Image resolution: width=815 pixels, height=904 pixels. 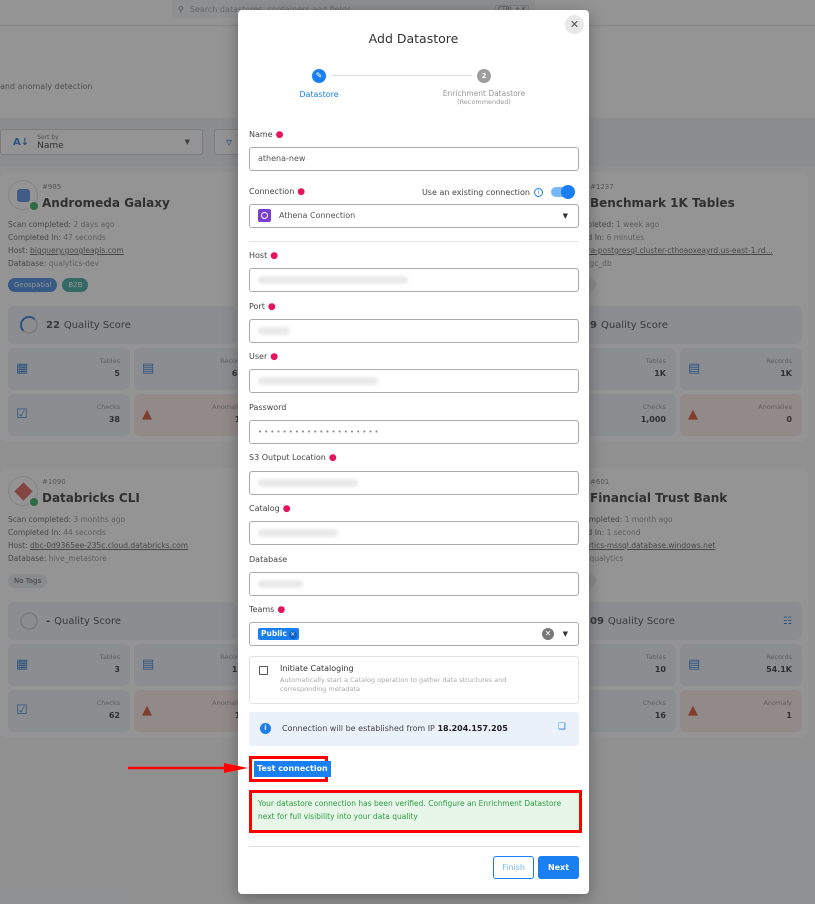 I want to click on annotation-arrow-icon, so click(x=188, y=768).